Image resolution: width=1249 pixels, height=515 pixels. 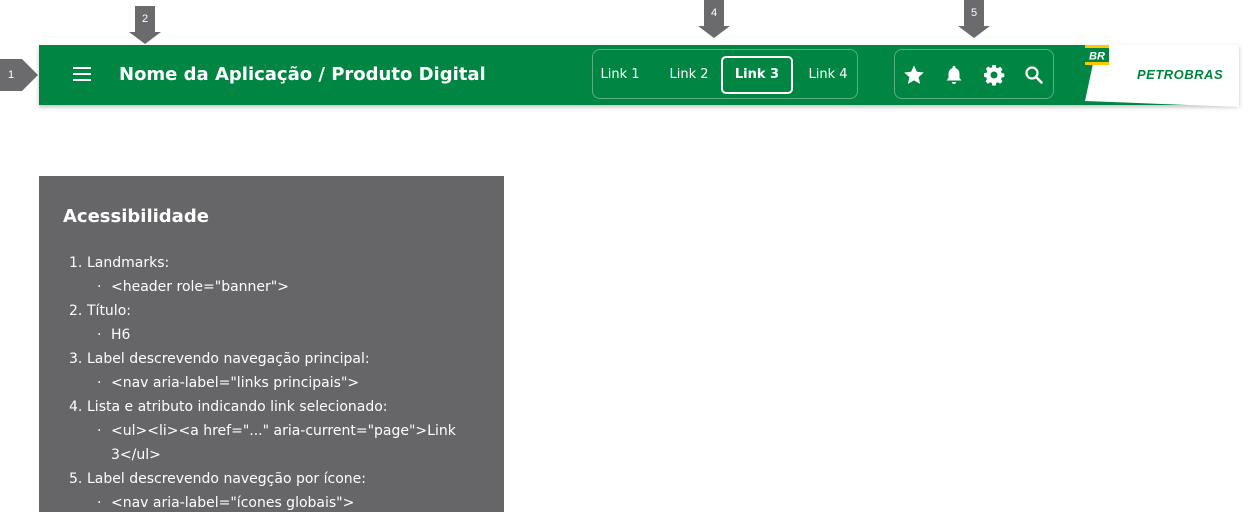 I want to click on item-code: <nav aria-label="links principais">, so click(x=295, y=383).